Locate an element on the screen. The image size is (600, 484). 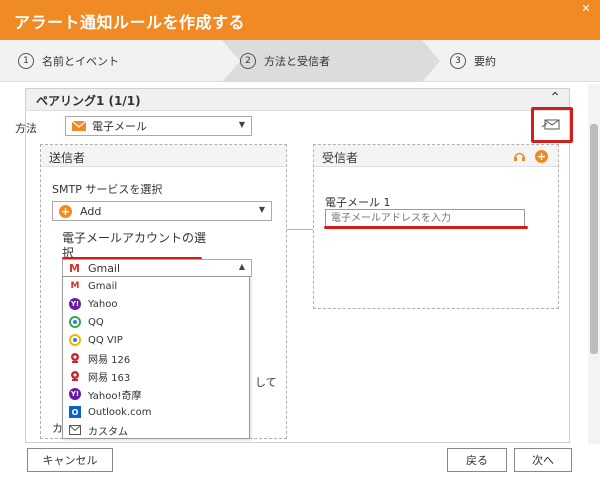
recipient-title: 受信者 is located at coordinates (340, 158).